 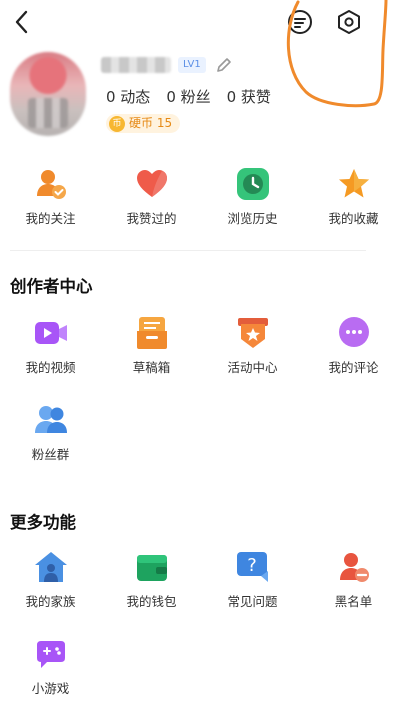 What do you see at coordinates (353, 332) in the screenshot?
I see `comment-bubble-icon` at bounding box center [353, 332].